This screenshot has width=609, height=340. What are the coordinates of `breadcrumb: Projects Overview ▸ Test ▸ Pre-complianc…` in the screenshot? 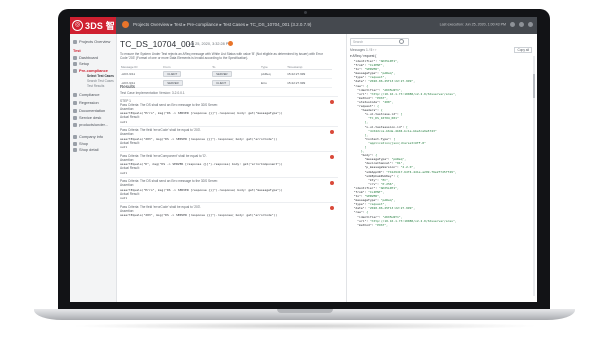 It's located at (222, 25).